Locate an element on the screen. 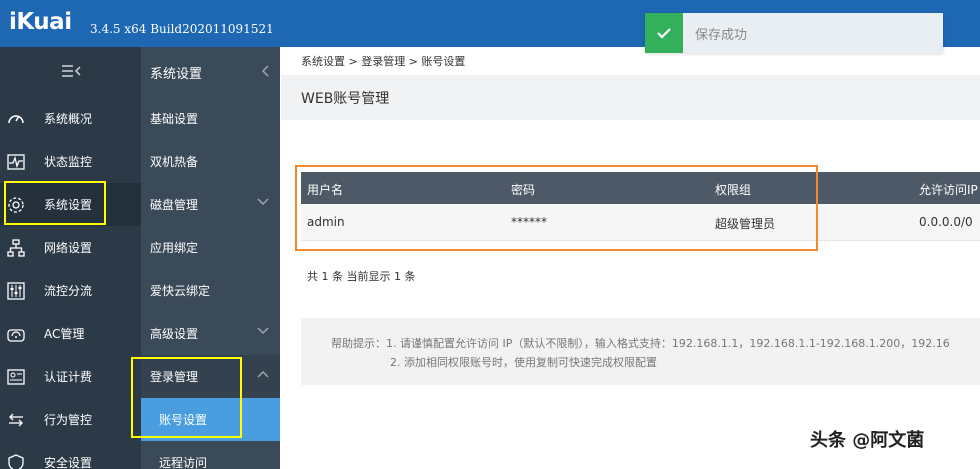 The width and height of the screenshot is (980, 469). sidebar-item-behavior: 行为管控 is located at coordinates (70, 419).